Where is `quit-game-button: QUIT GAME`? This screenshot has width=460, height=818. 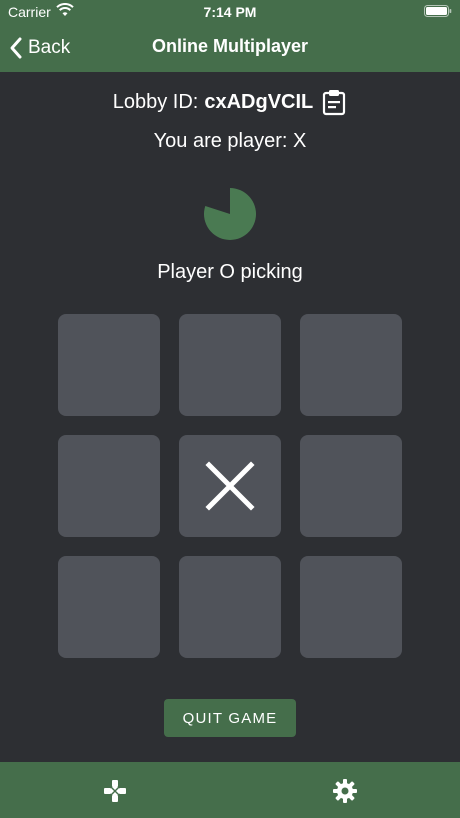
quit-game-button: QUIT GAME is located at coordinates (230, 718).